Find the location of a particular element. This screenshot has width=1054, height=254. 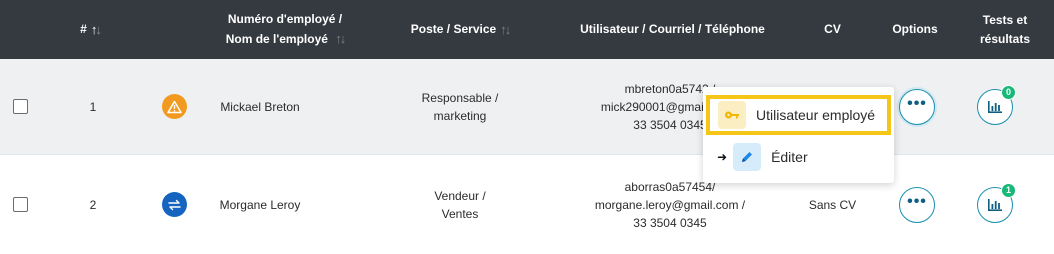

tests-cell: 0 is located at coordinates (995, 106).